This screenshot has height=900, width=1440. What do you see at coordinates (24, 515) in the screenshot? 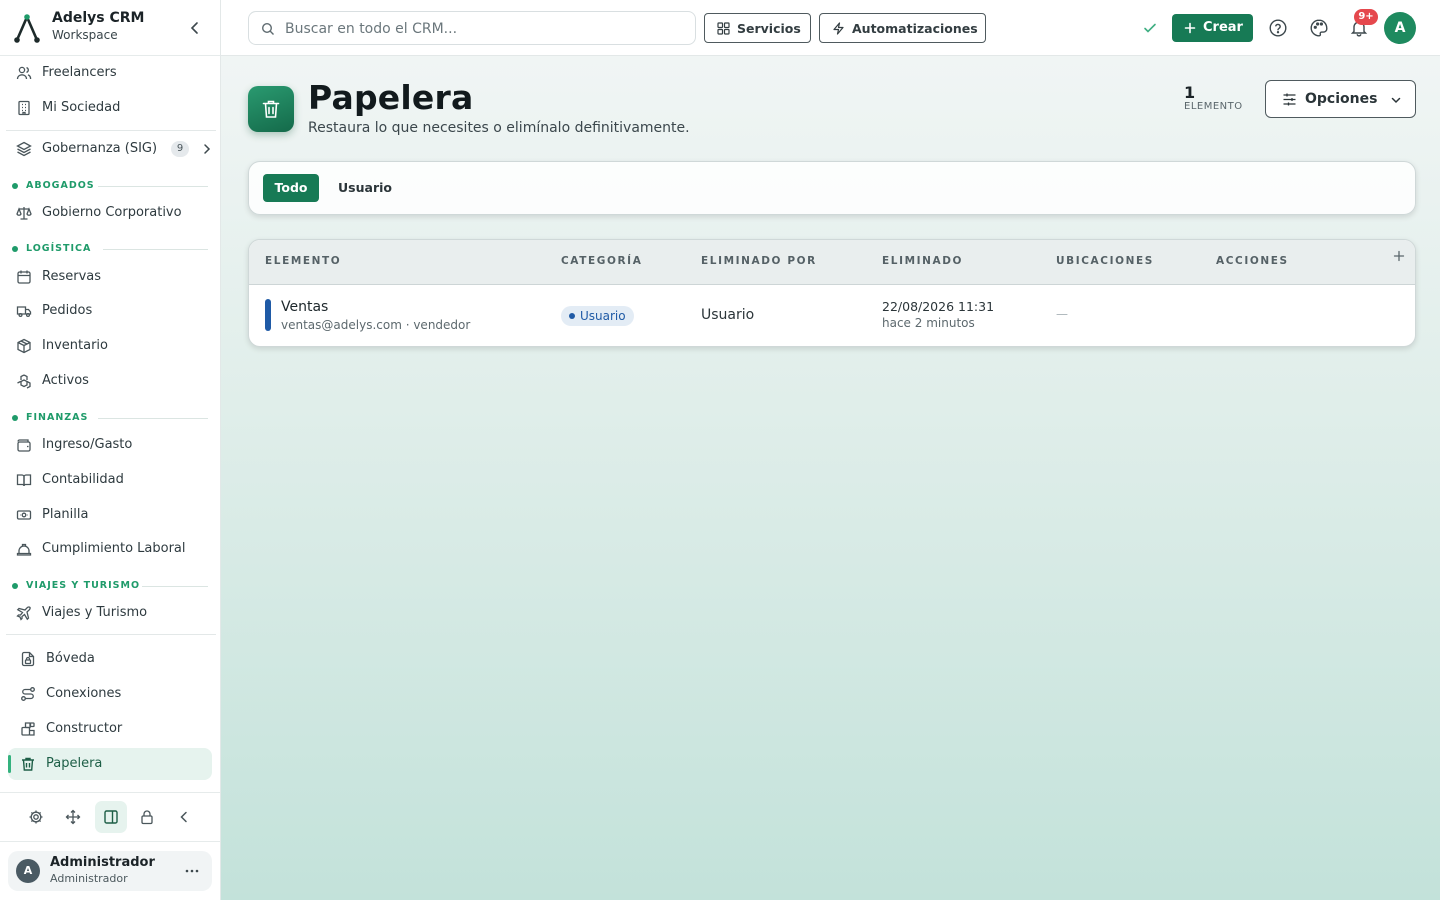
I see `banknote-icon` at bounding box center [24, 515].